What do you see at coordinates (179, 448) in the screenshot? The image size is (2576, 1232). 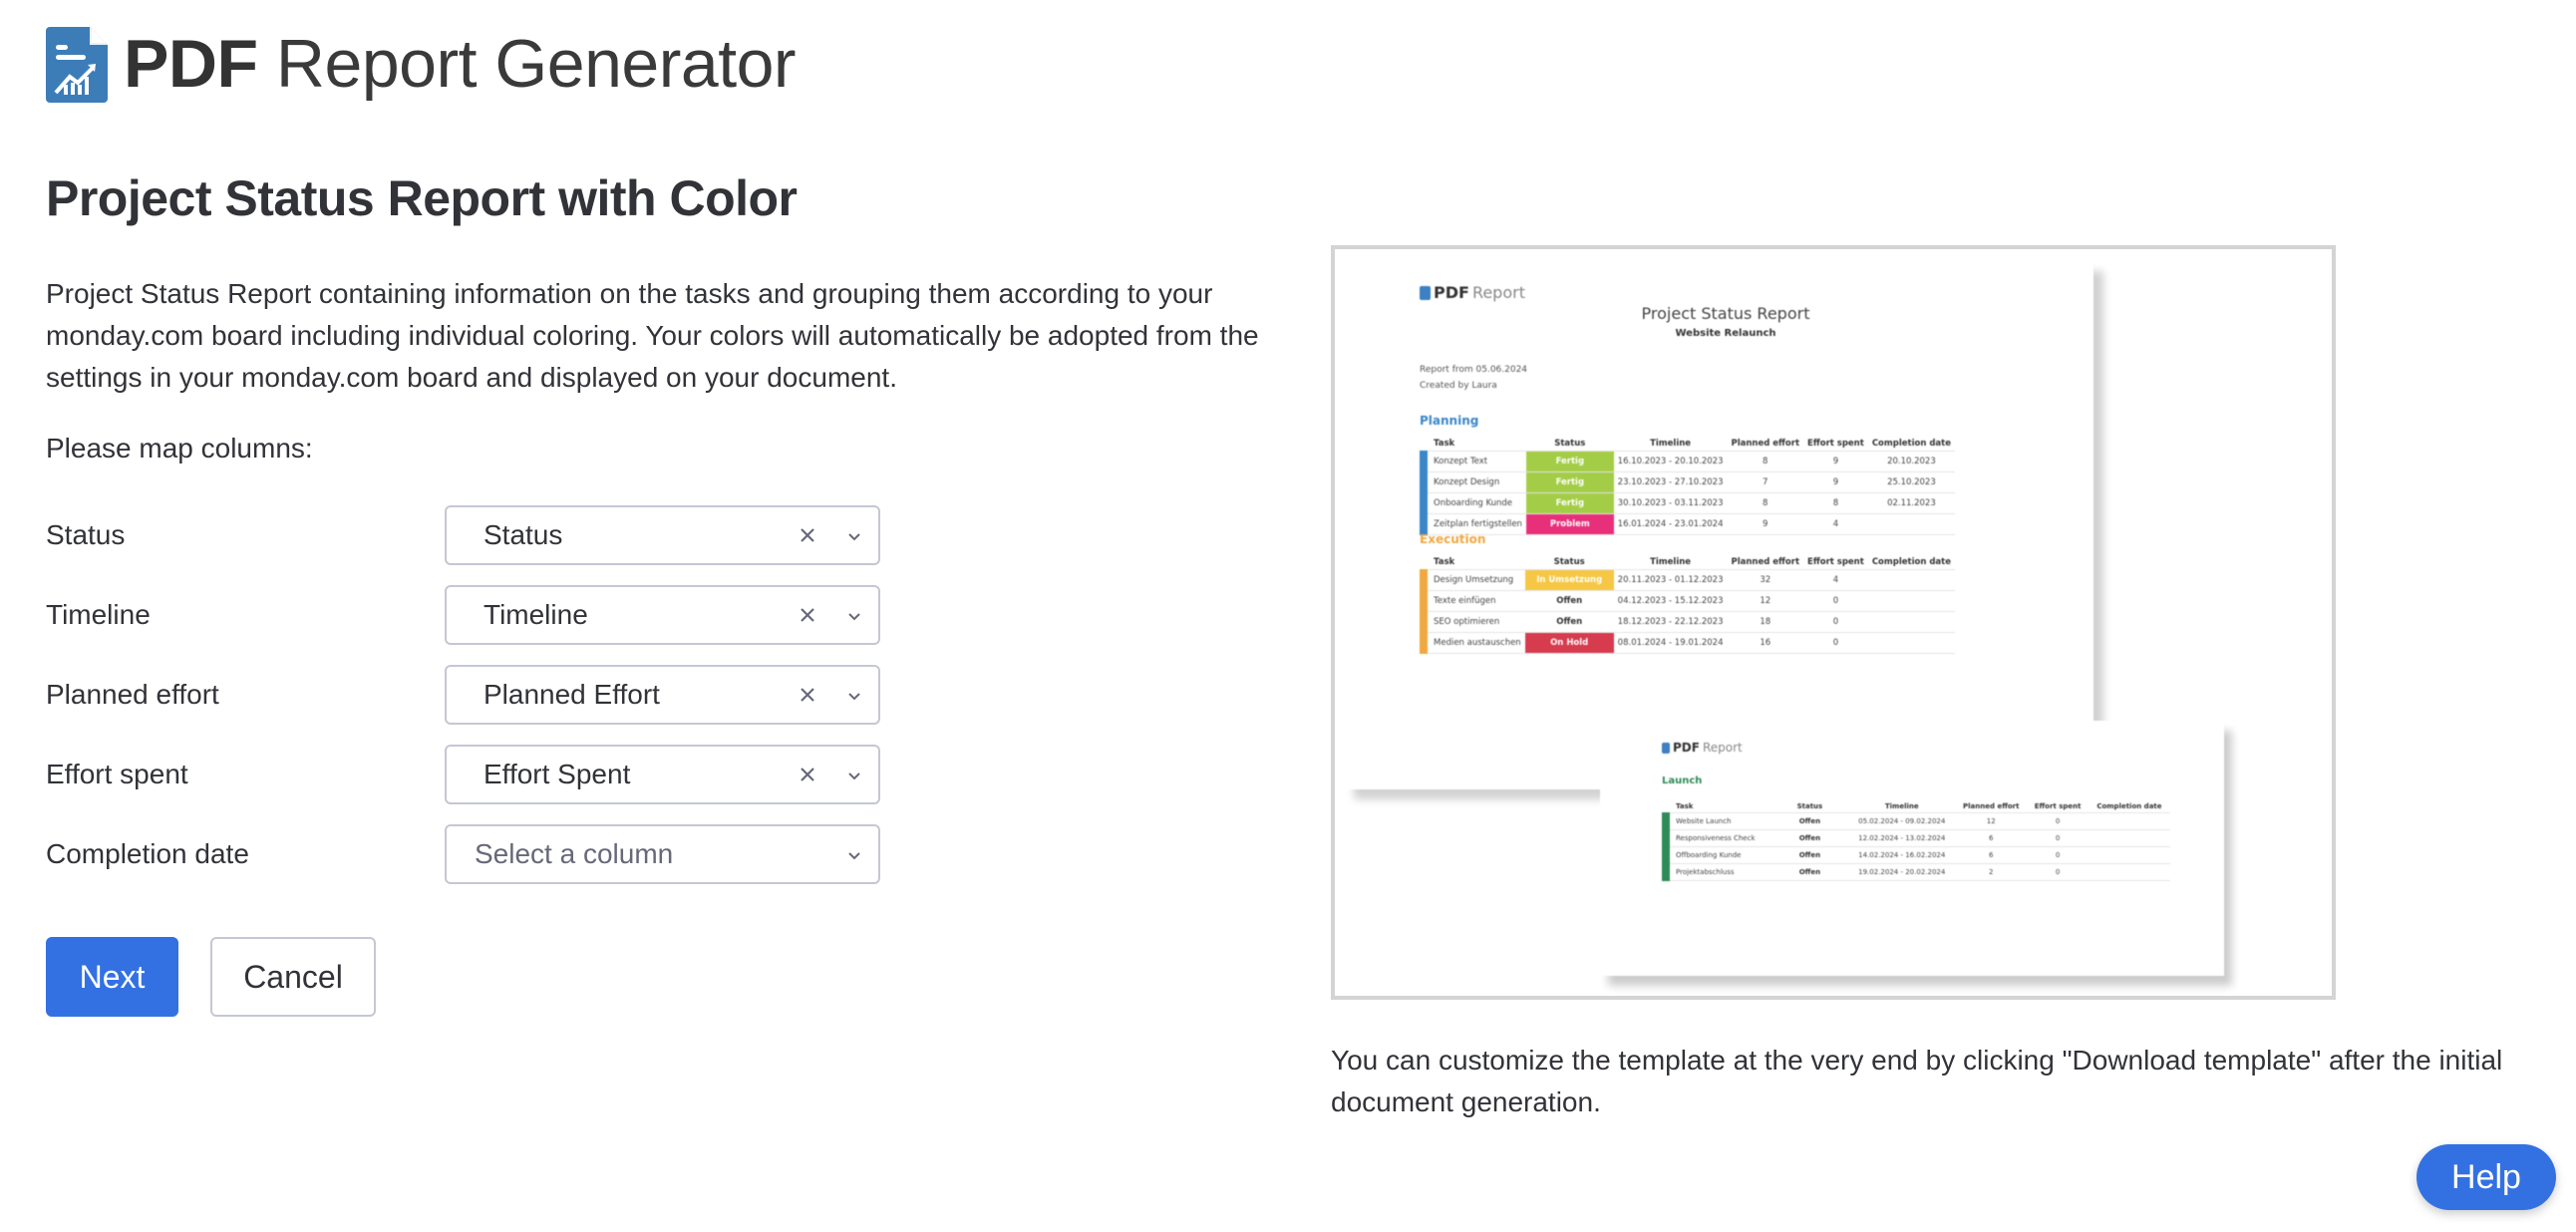 I see `map-columns-label: Please map columns:` at bounding box center [179, 448].